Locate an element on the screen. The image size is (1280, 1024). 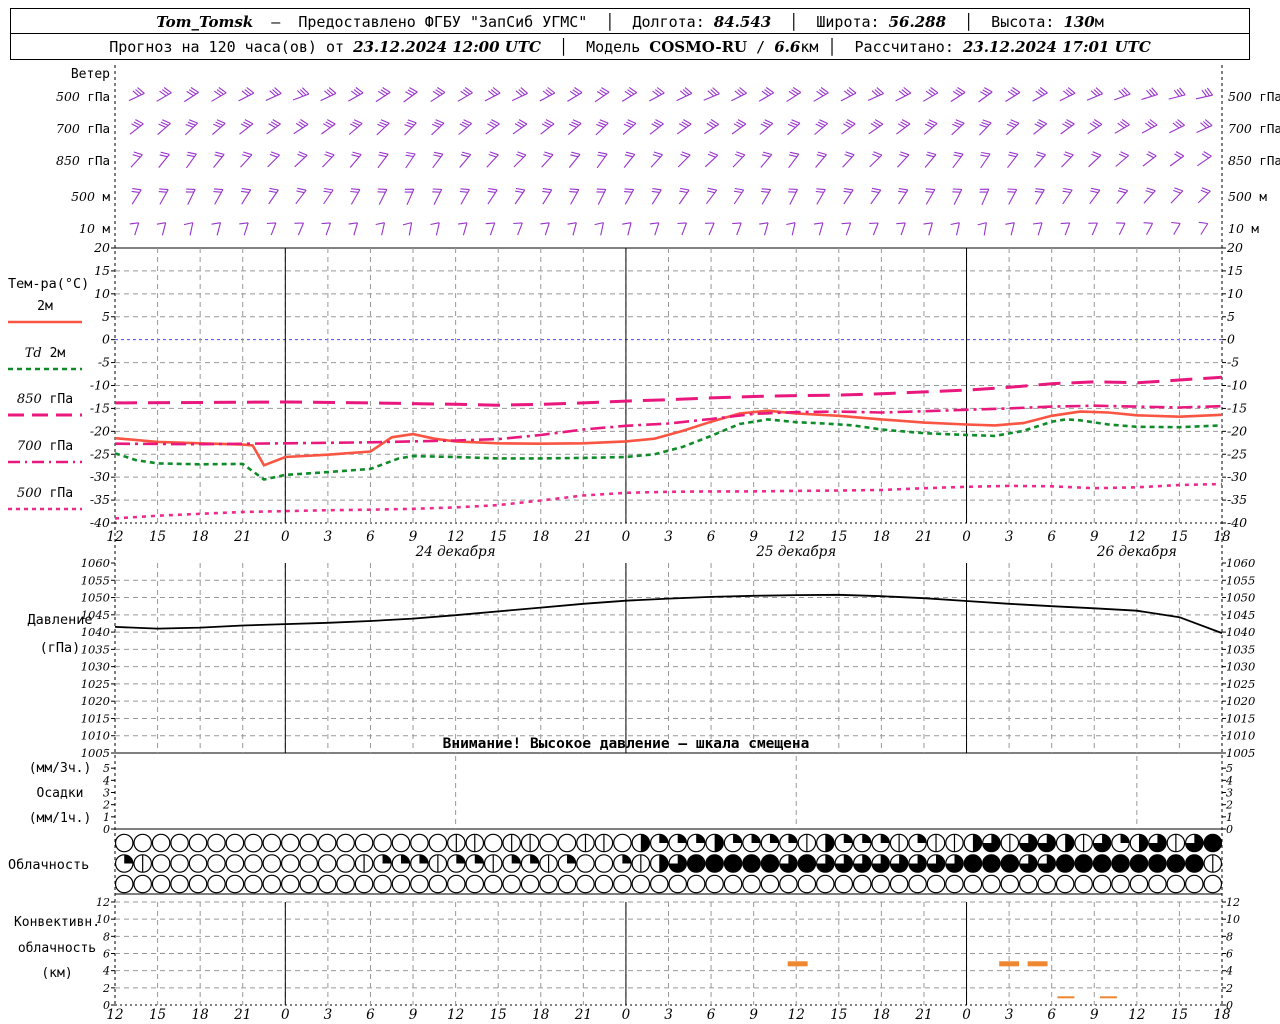
convective-cloud-bar is located at coordinates (1066, 997).